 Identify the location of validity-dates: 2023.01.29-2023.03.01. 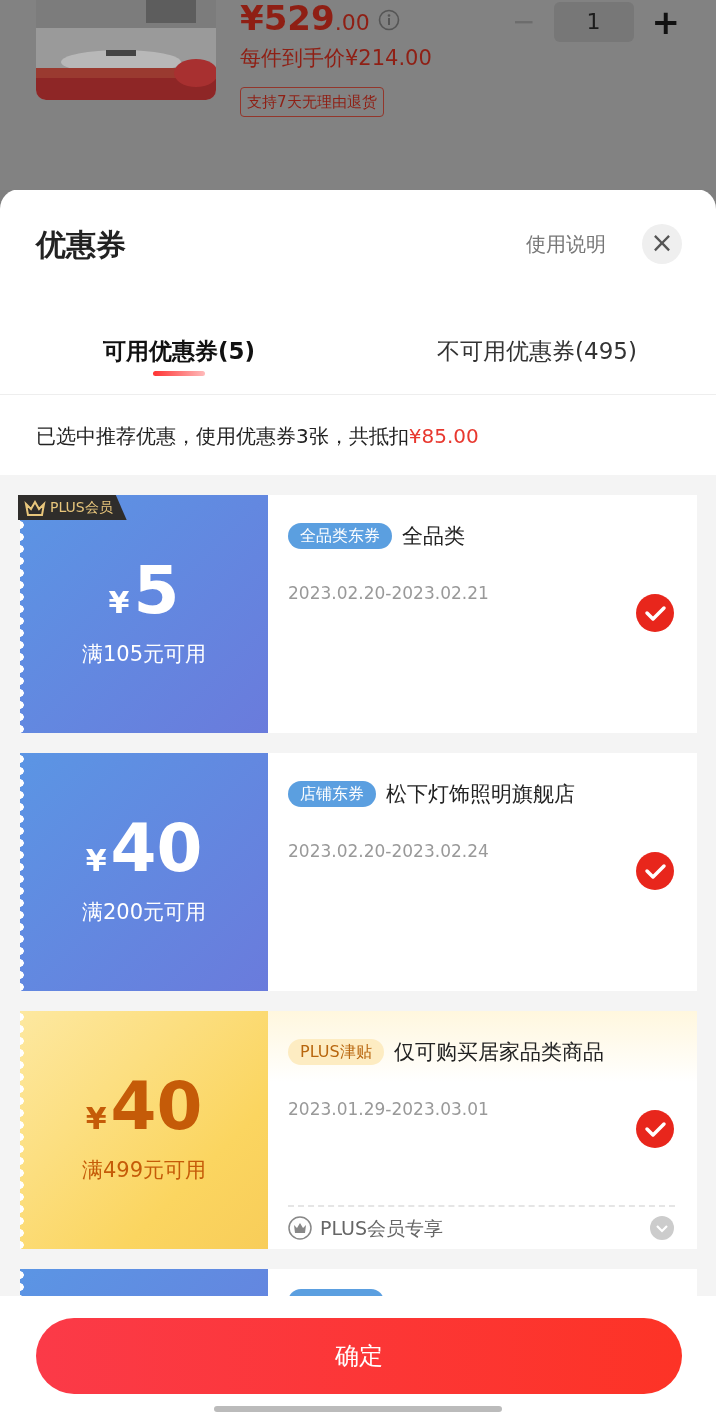
(389, 1109).